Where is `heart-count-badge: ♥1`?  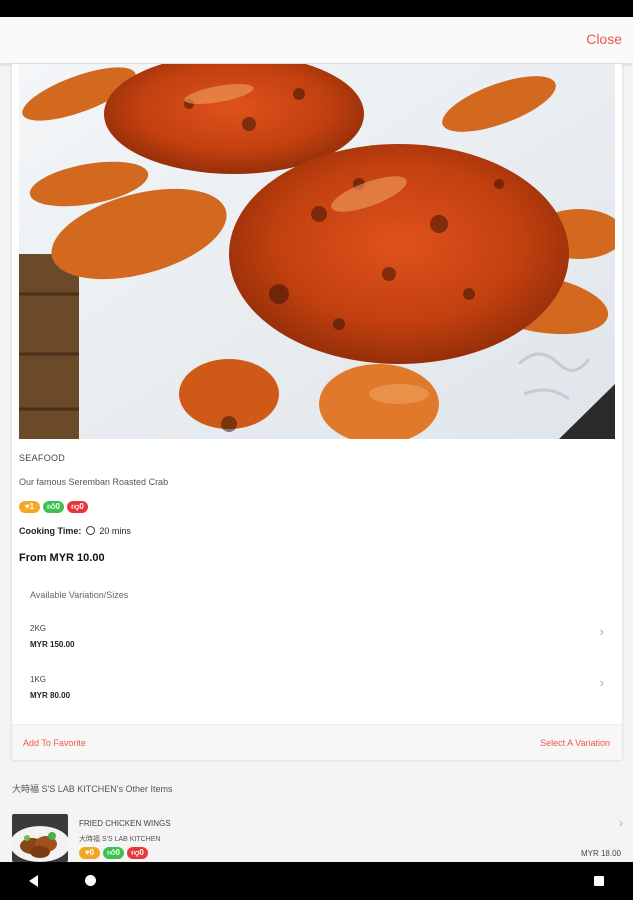
heart-count-badge: ♥1 is located at coordinates (29, 507).